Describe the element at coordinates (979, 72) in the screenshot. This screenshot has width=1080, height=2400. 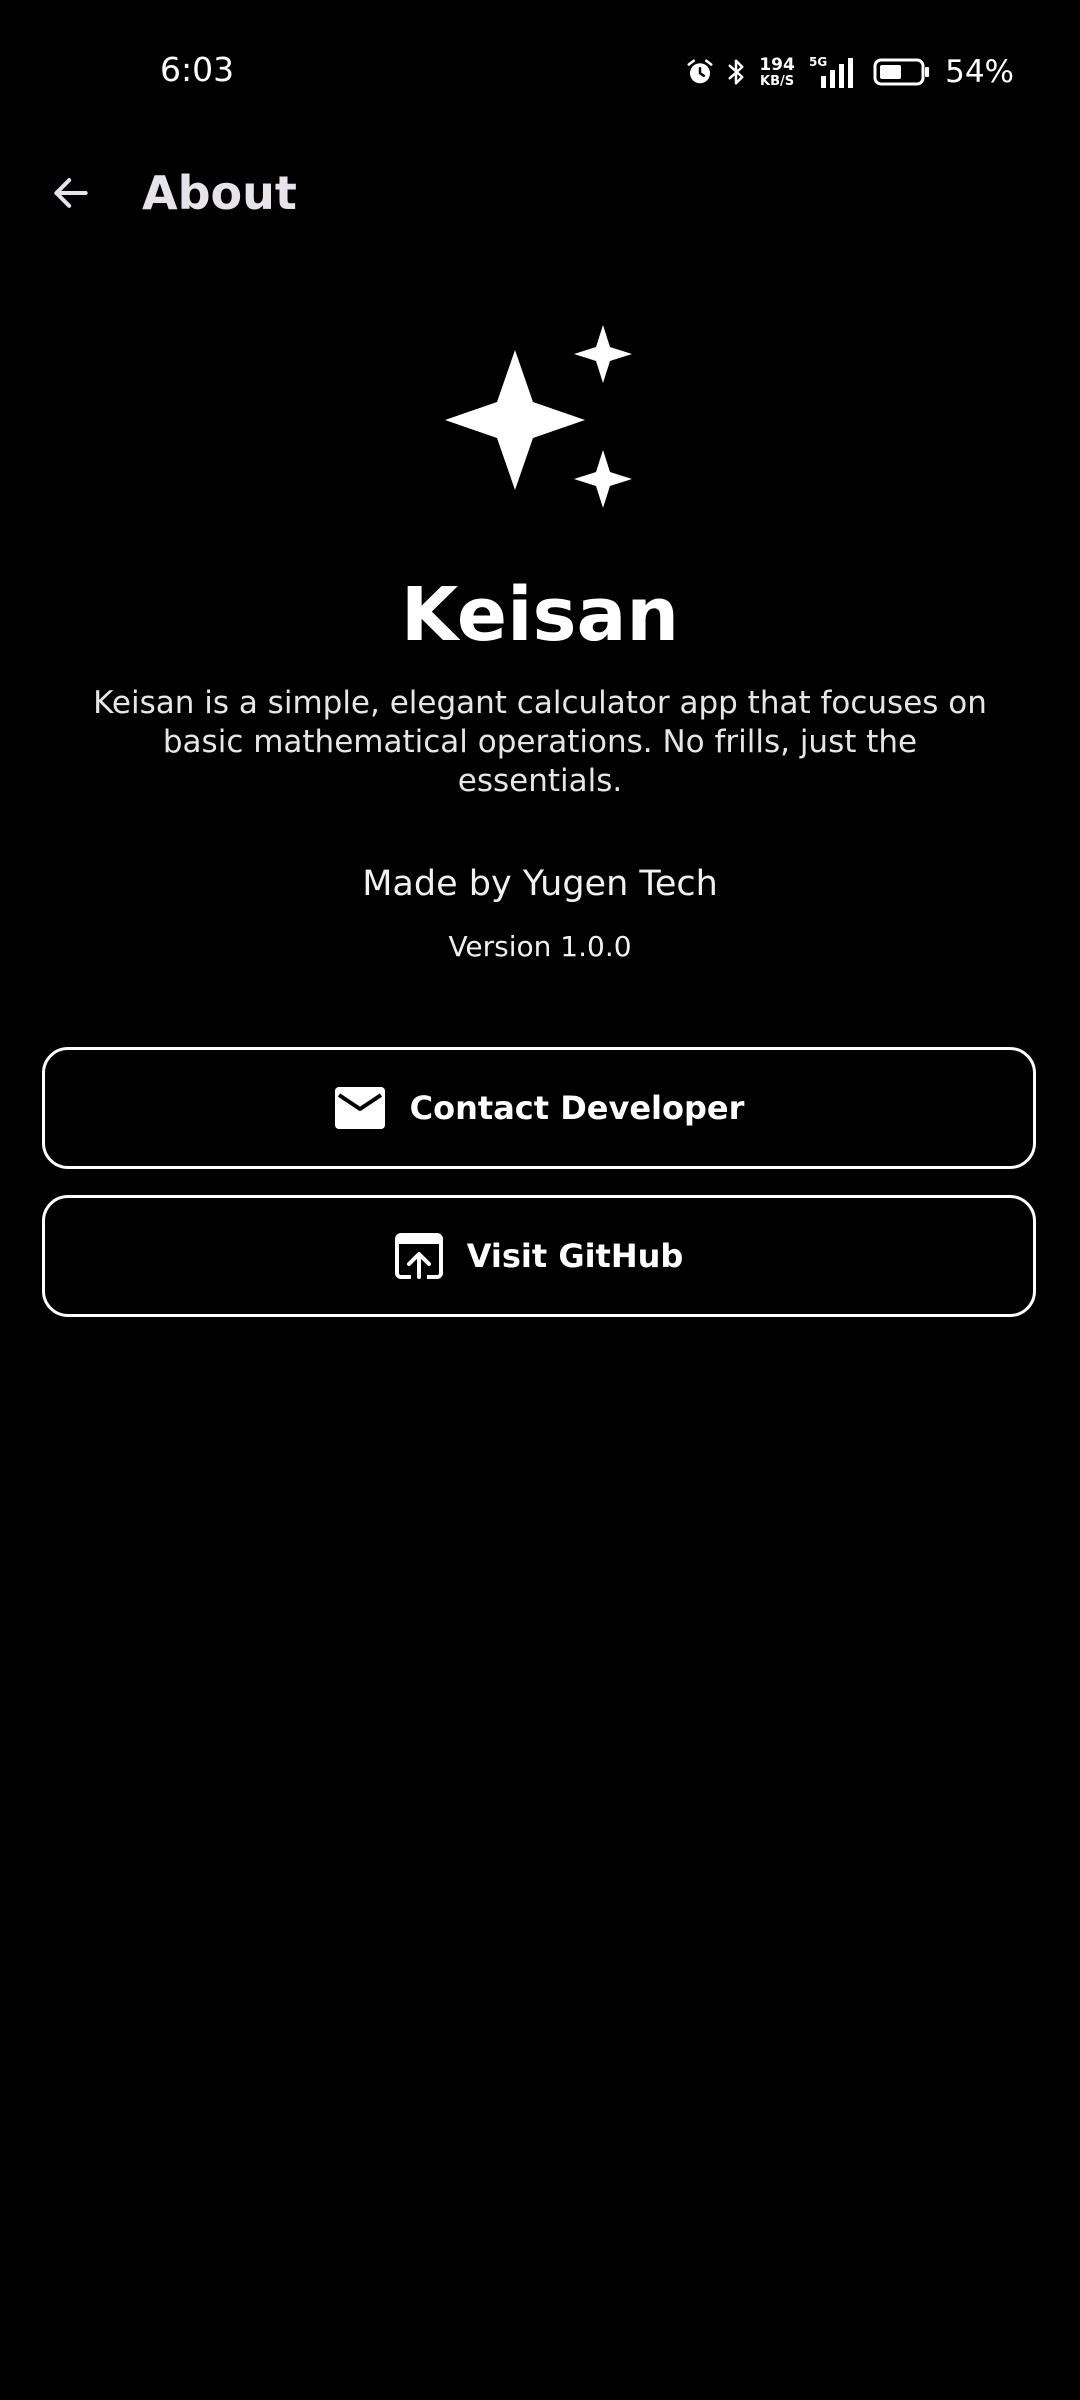
I see `battery-percent: 54%` at that location.